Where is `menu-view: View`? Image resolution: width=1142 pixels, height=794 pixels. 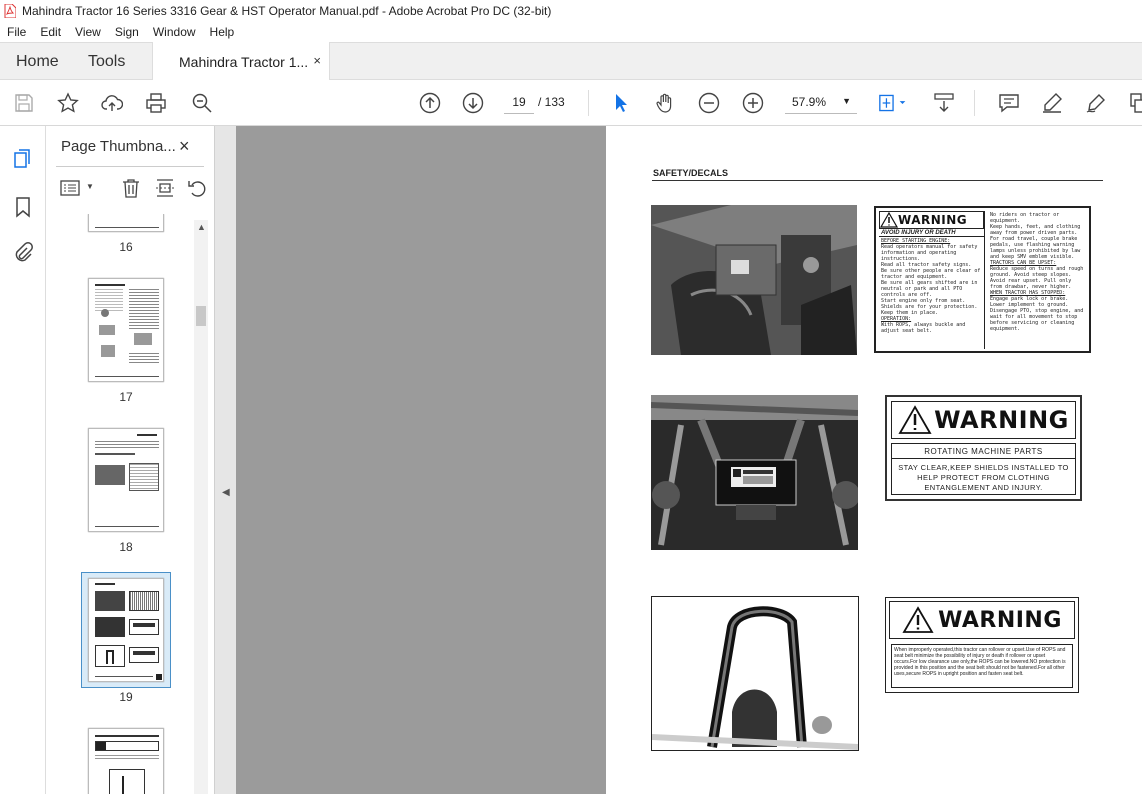
menu-view: View is located at coordinates (88, 32).